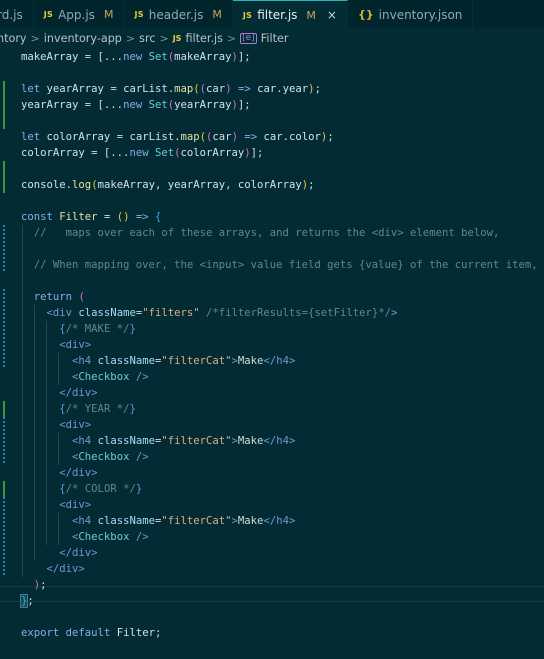 This screenshot has height=659, width=544. I want to click on code-token: <h4, so click(82, 521).